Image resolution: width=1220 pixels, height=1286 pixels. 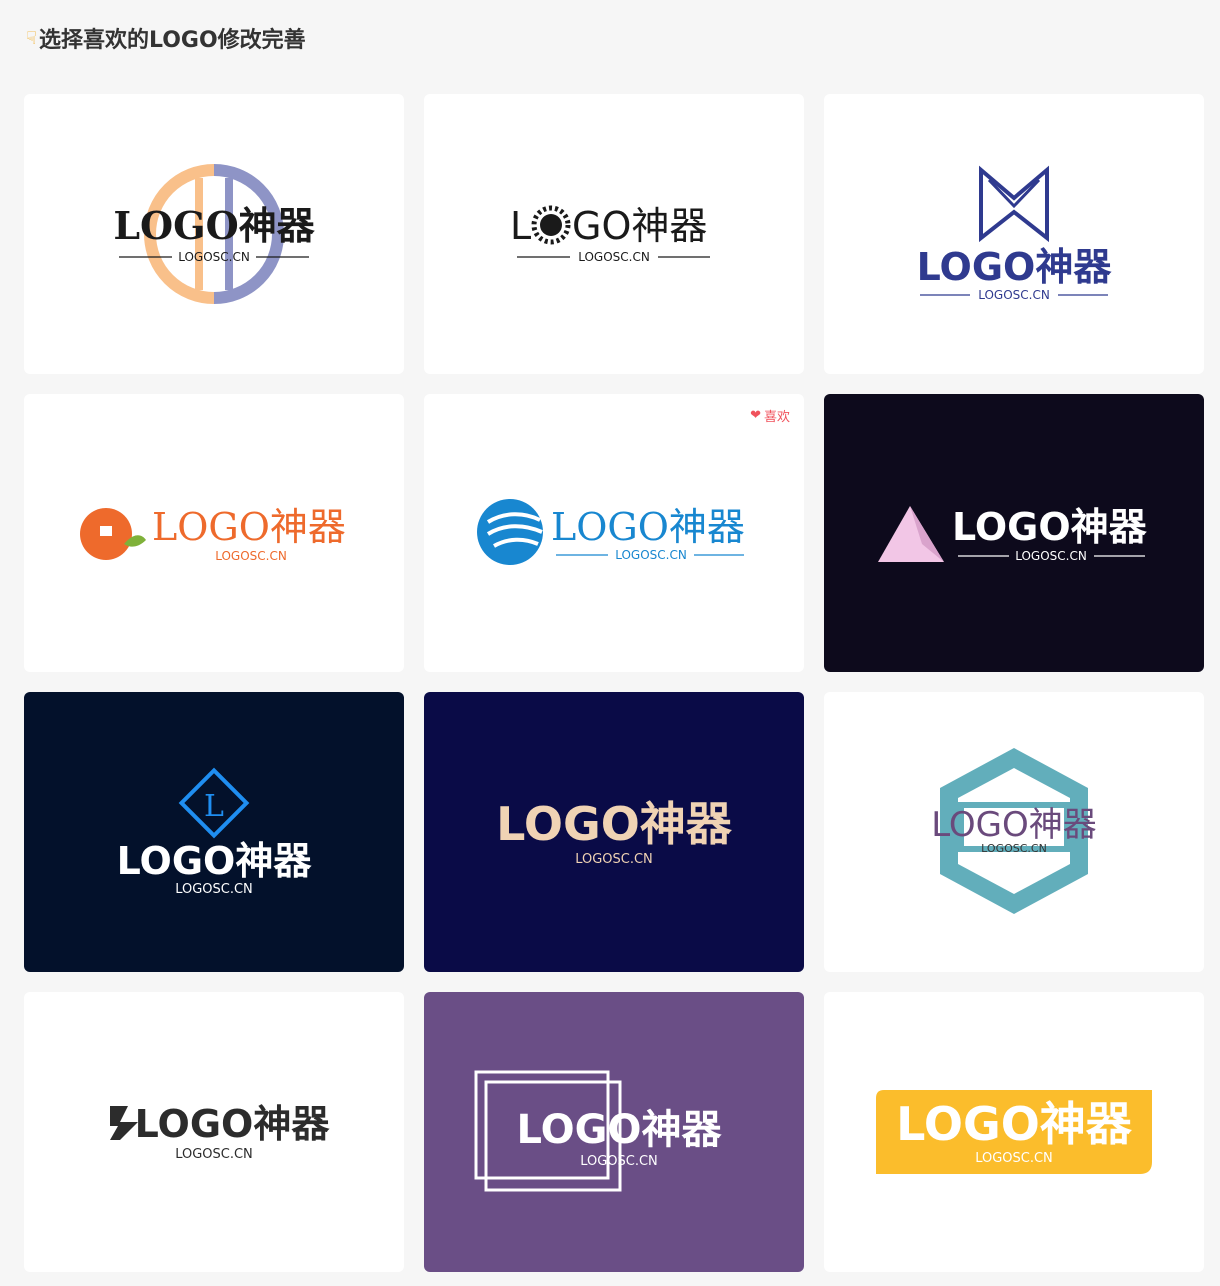 I want to click on svg-text: L, so click(x=214, y=806).